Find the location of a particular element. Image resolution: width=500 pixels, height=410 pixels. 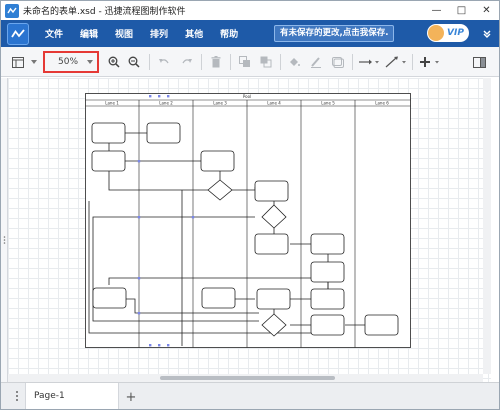

to-front-icon is located at coordinates (245, 62).